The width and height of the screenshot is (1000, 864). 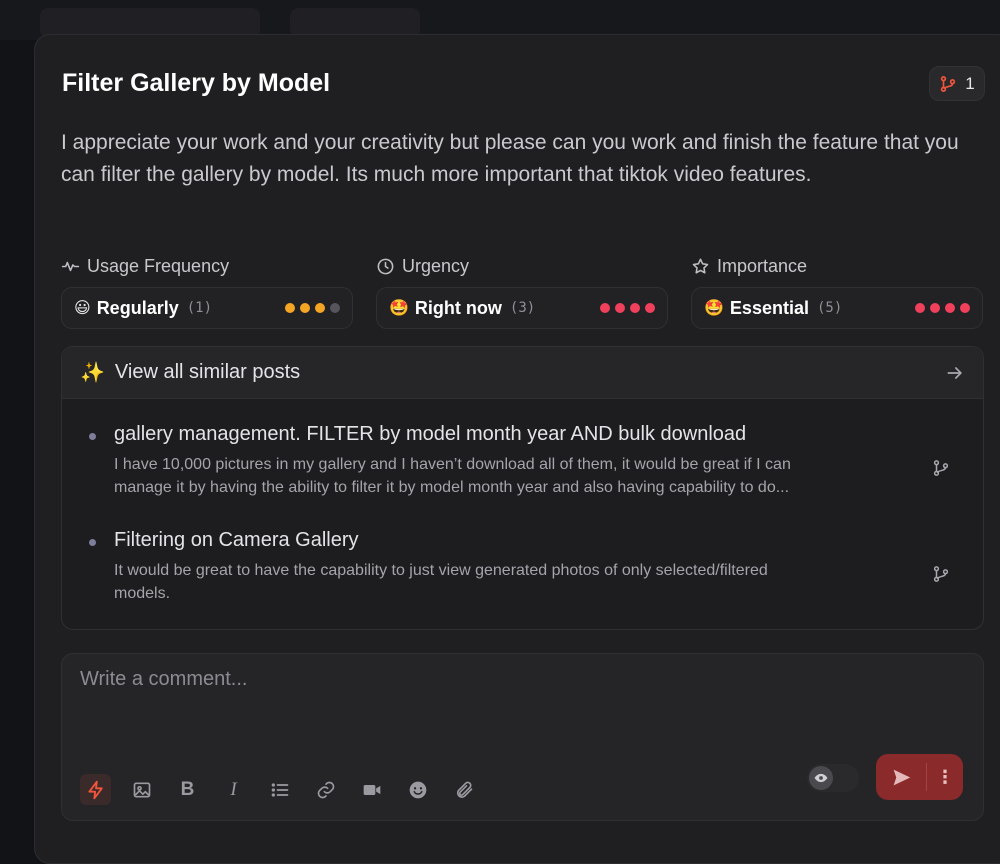 I want to click on sparkles-icon: ✨, so click(x=92, y=373).